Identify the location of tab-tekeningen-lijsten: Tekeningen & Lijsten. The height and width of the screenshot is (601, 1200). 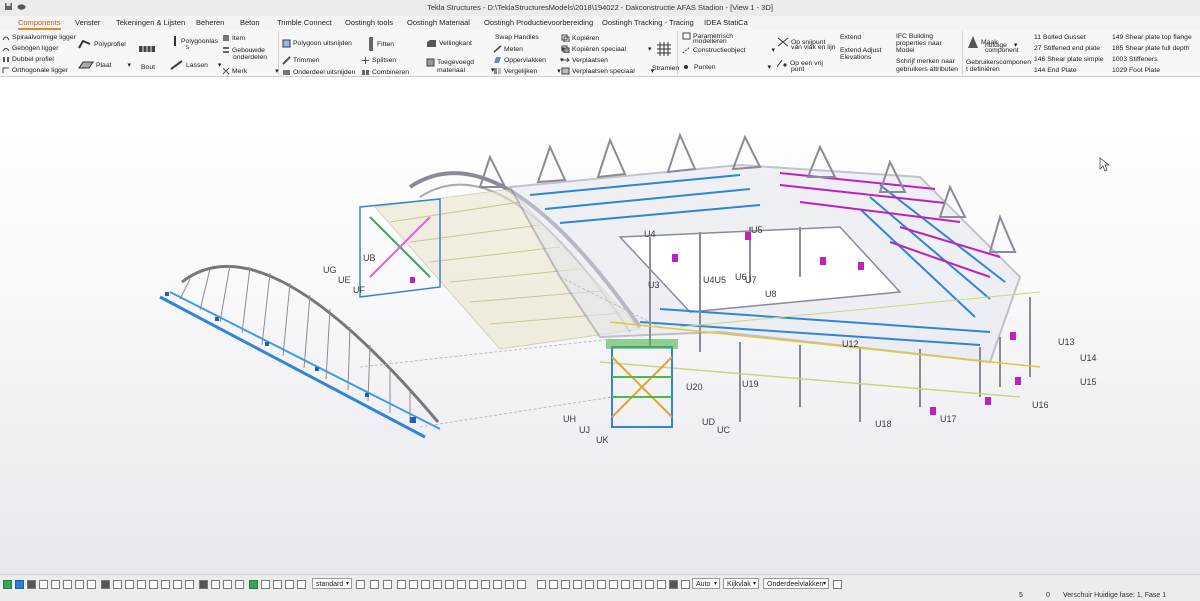
(150, 22).